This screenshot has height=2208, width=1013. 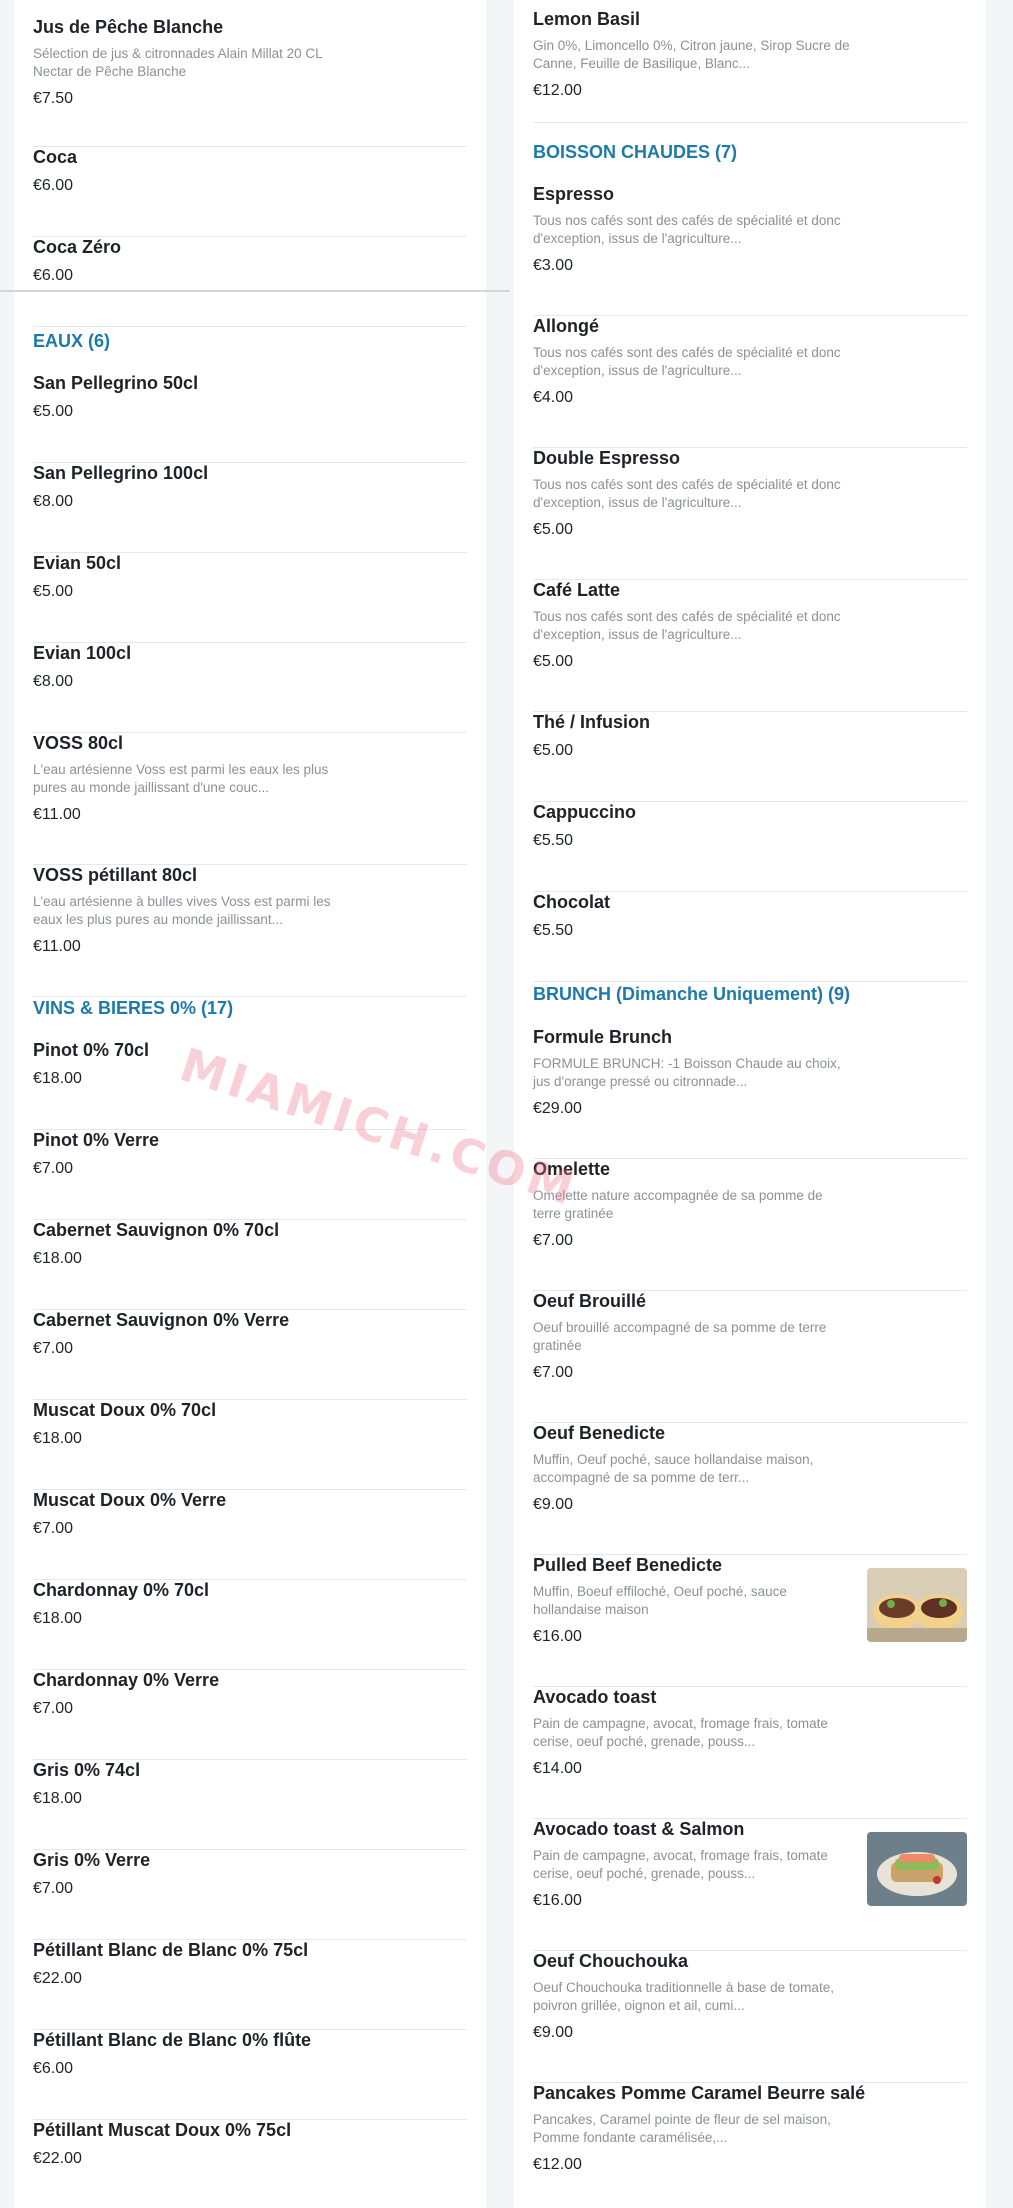 What do you see at coordinates (557, 90) in the screenshot?
I see `item-price: €12.00` at bounding box center [557, 90].